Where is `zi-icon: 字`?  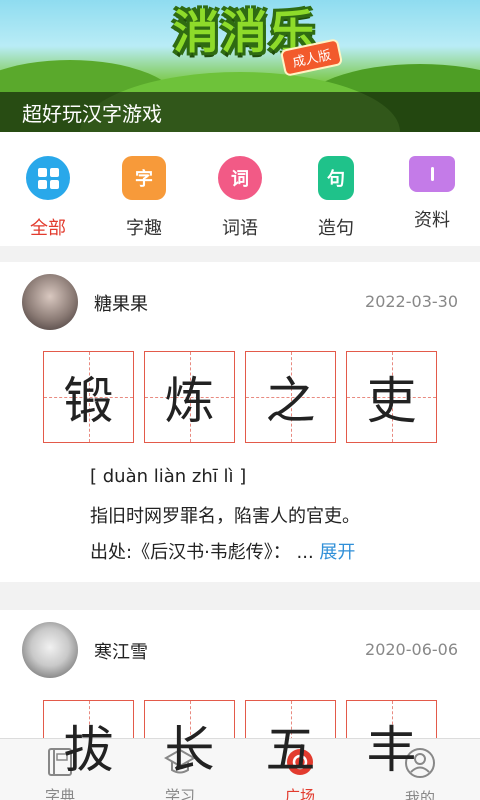
zi-icon: 字 is located at coordinates (144, 178).